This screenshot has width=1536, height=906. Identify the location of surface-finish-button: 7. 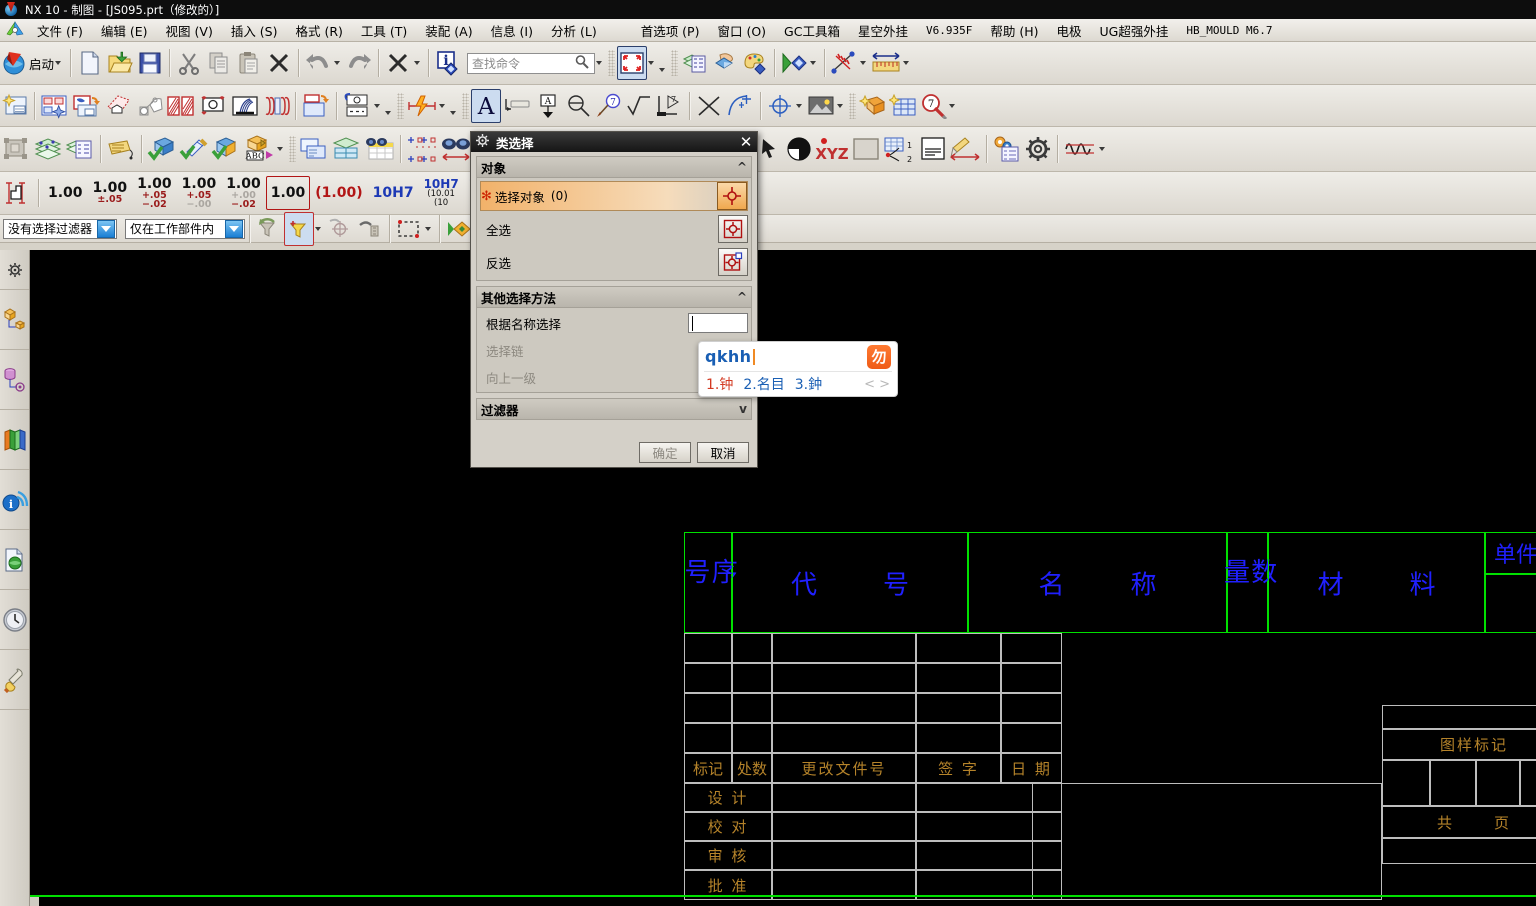
(608, 106).